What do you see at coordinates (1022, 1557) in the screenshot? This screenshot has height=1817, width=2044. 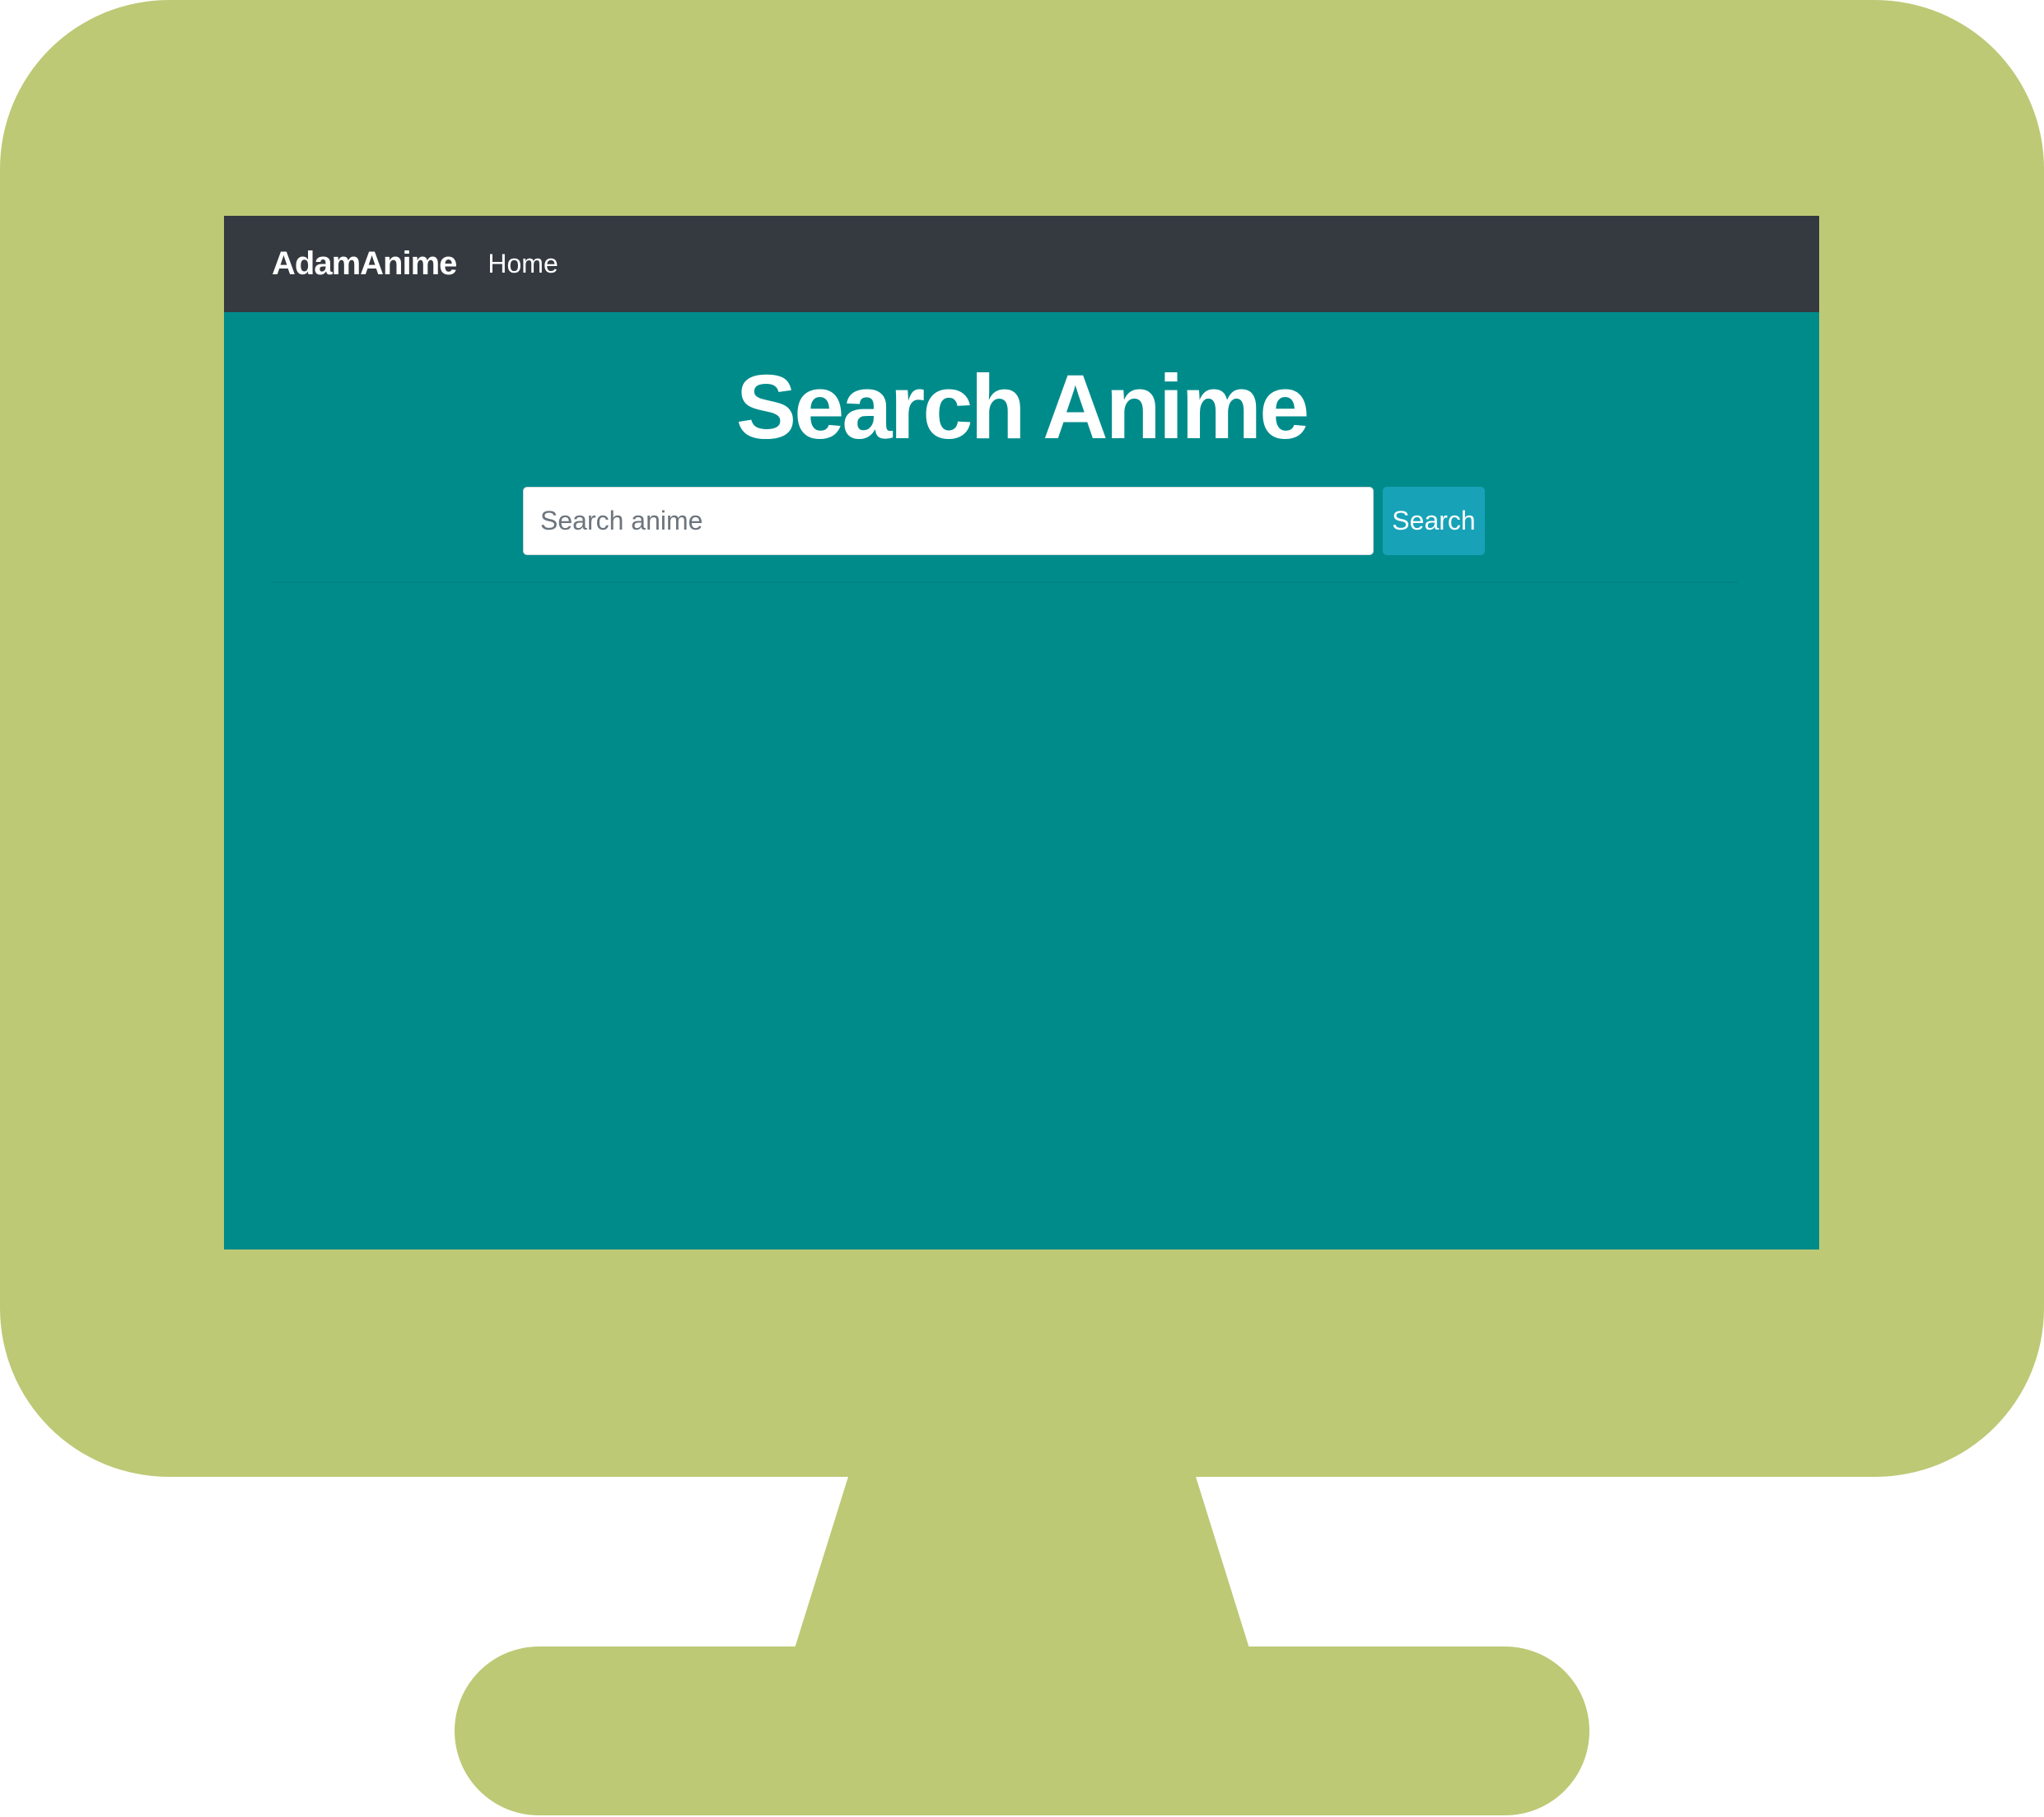 I see `monitor-neck` at bounding box center [1022, 1557].